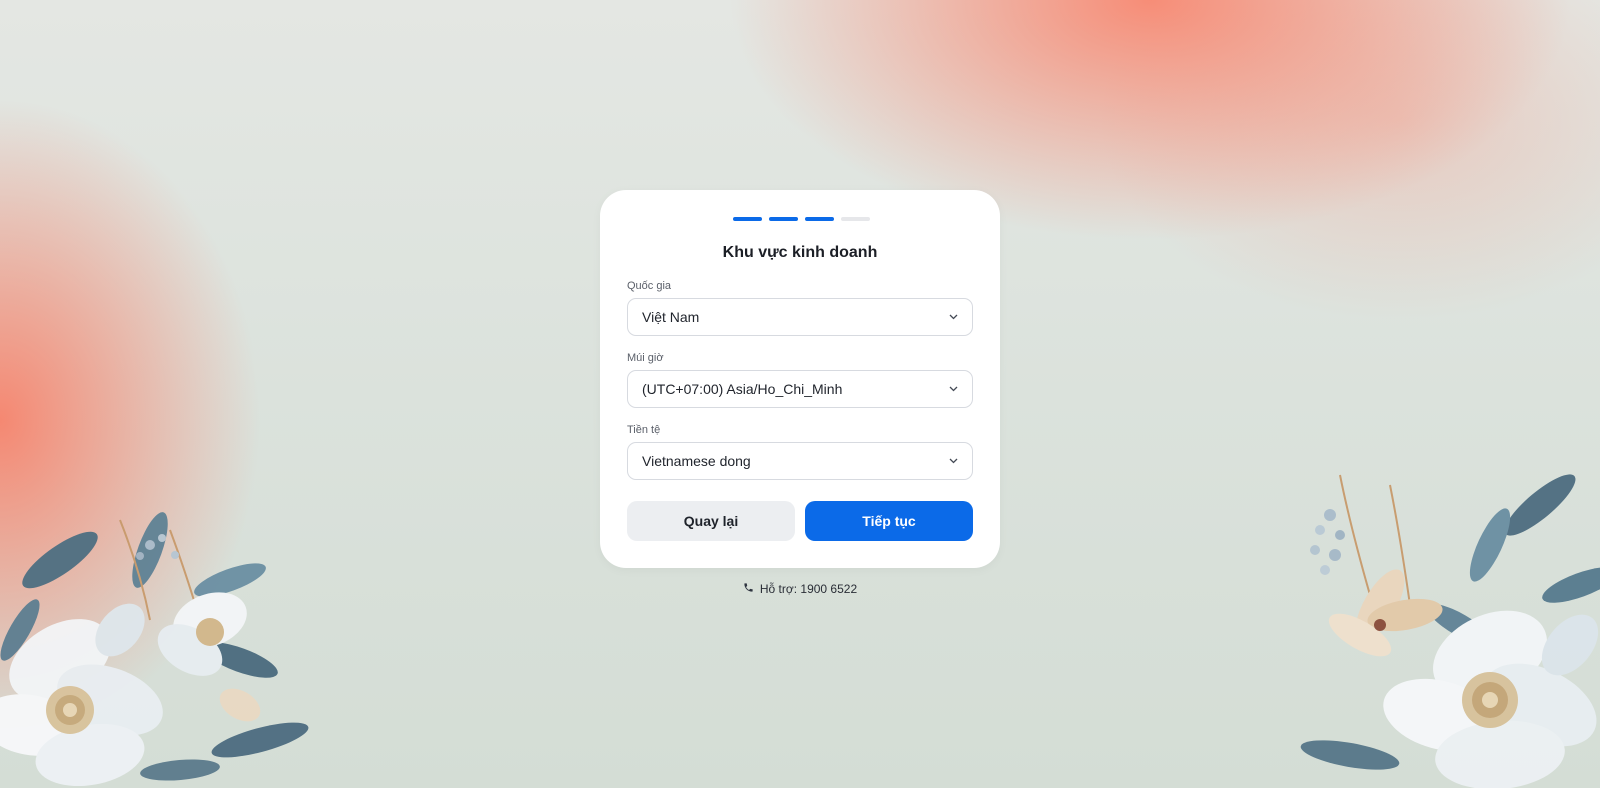  What do you see at coordinates (645, 358) in the screenshot?
I see `timezone-label: Múi giờ` at bounding box center [645, 358].